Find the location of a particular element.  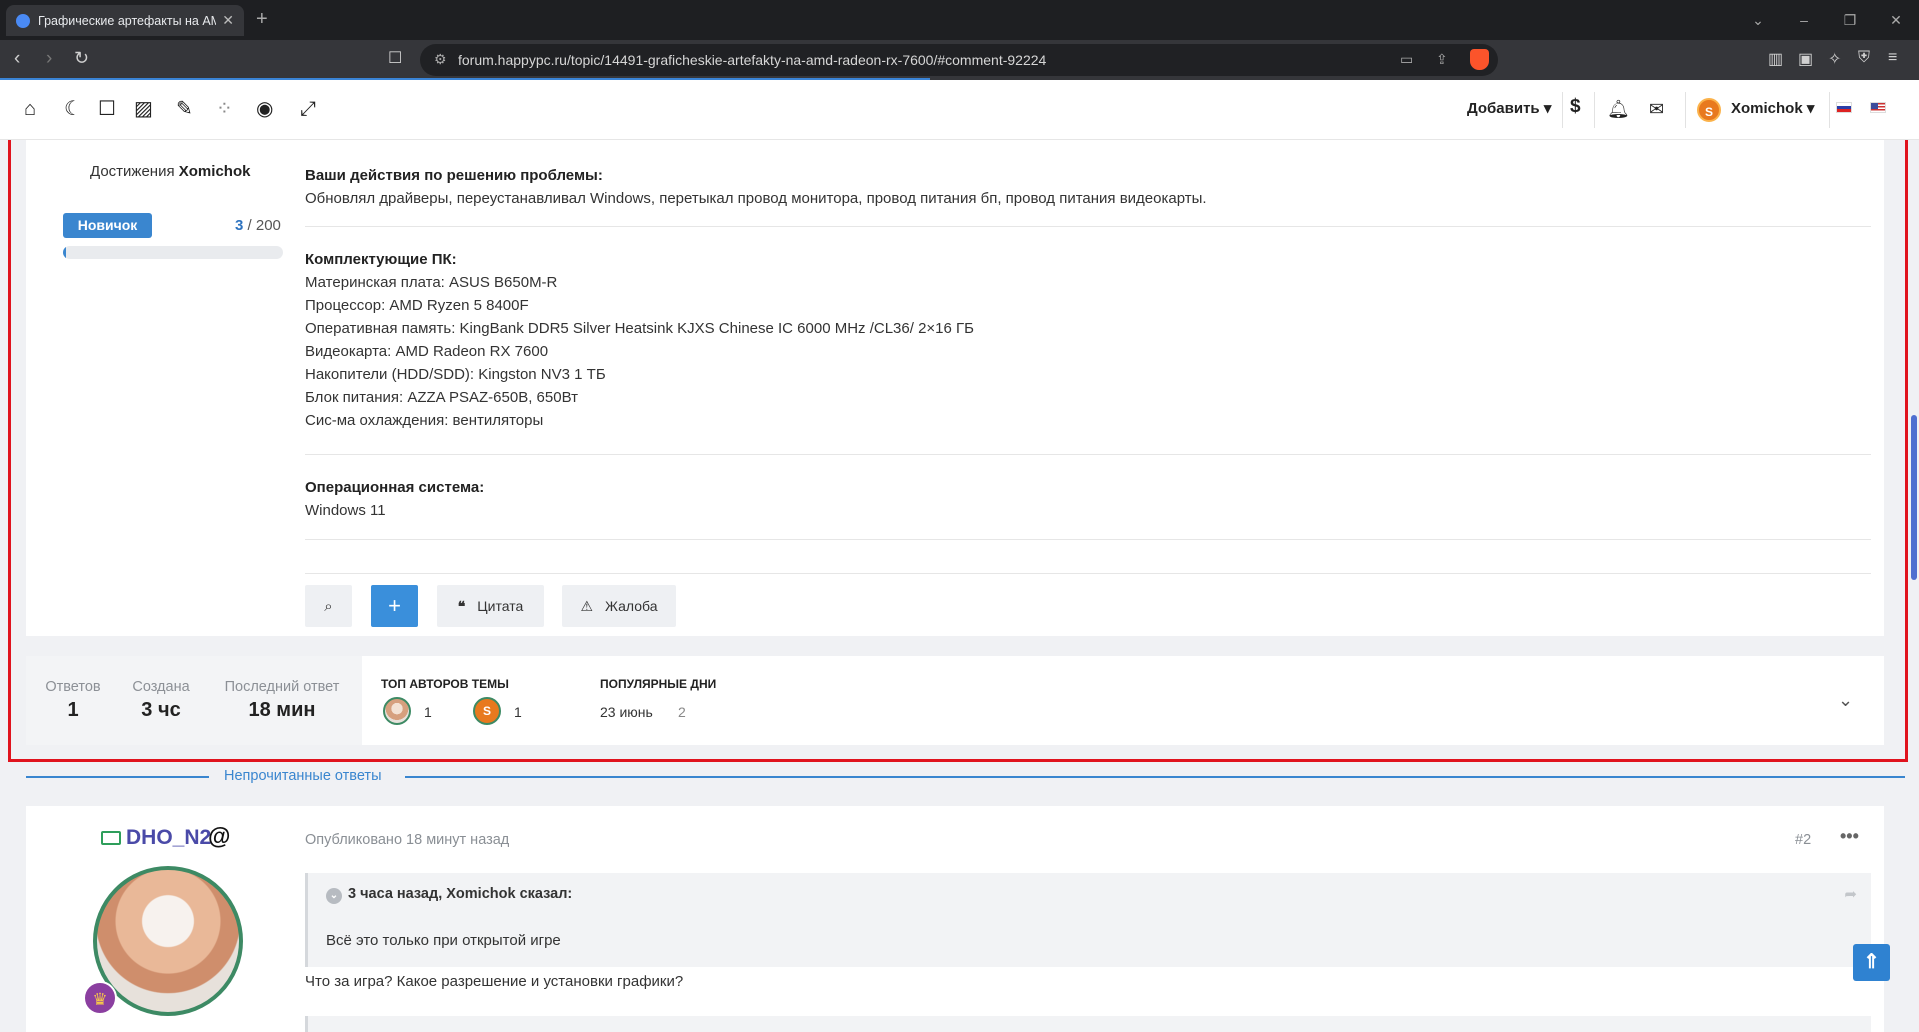

achievements-user: Xomichok is located at coordinates (215, 171).